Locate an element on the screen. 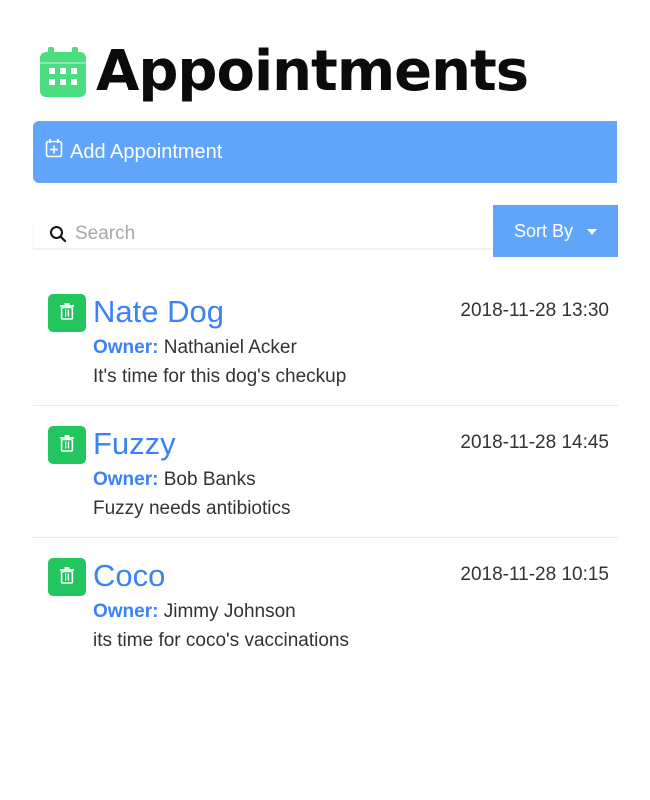 Image resolution: width=650 pixels, height=800 pixels. pet-name: Nate Dog is located at coordinates (158, 312).